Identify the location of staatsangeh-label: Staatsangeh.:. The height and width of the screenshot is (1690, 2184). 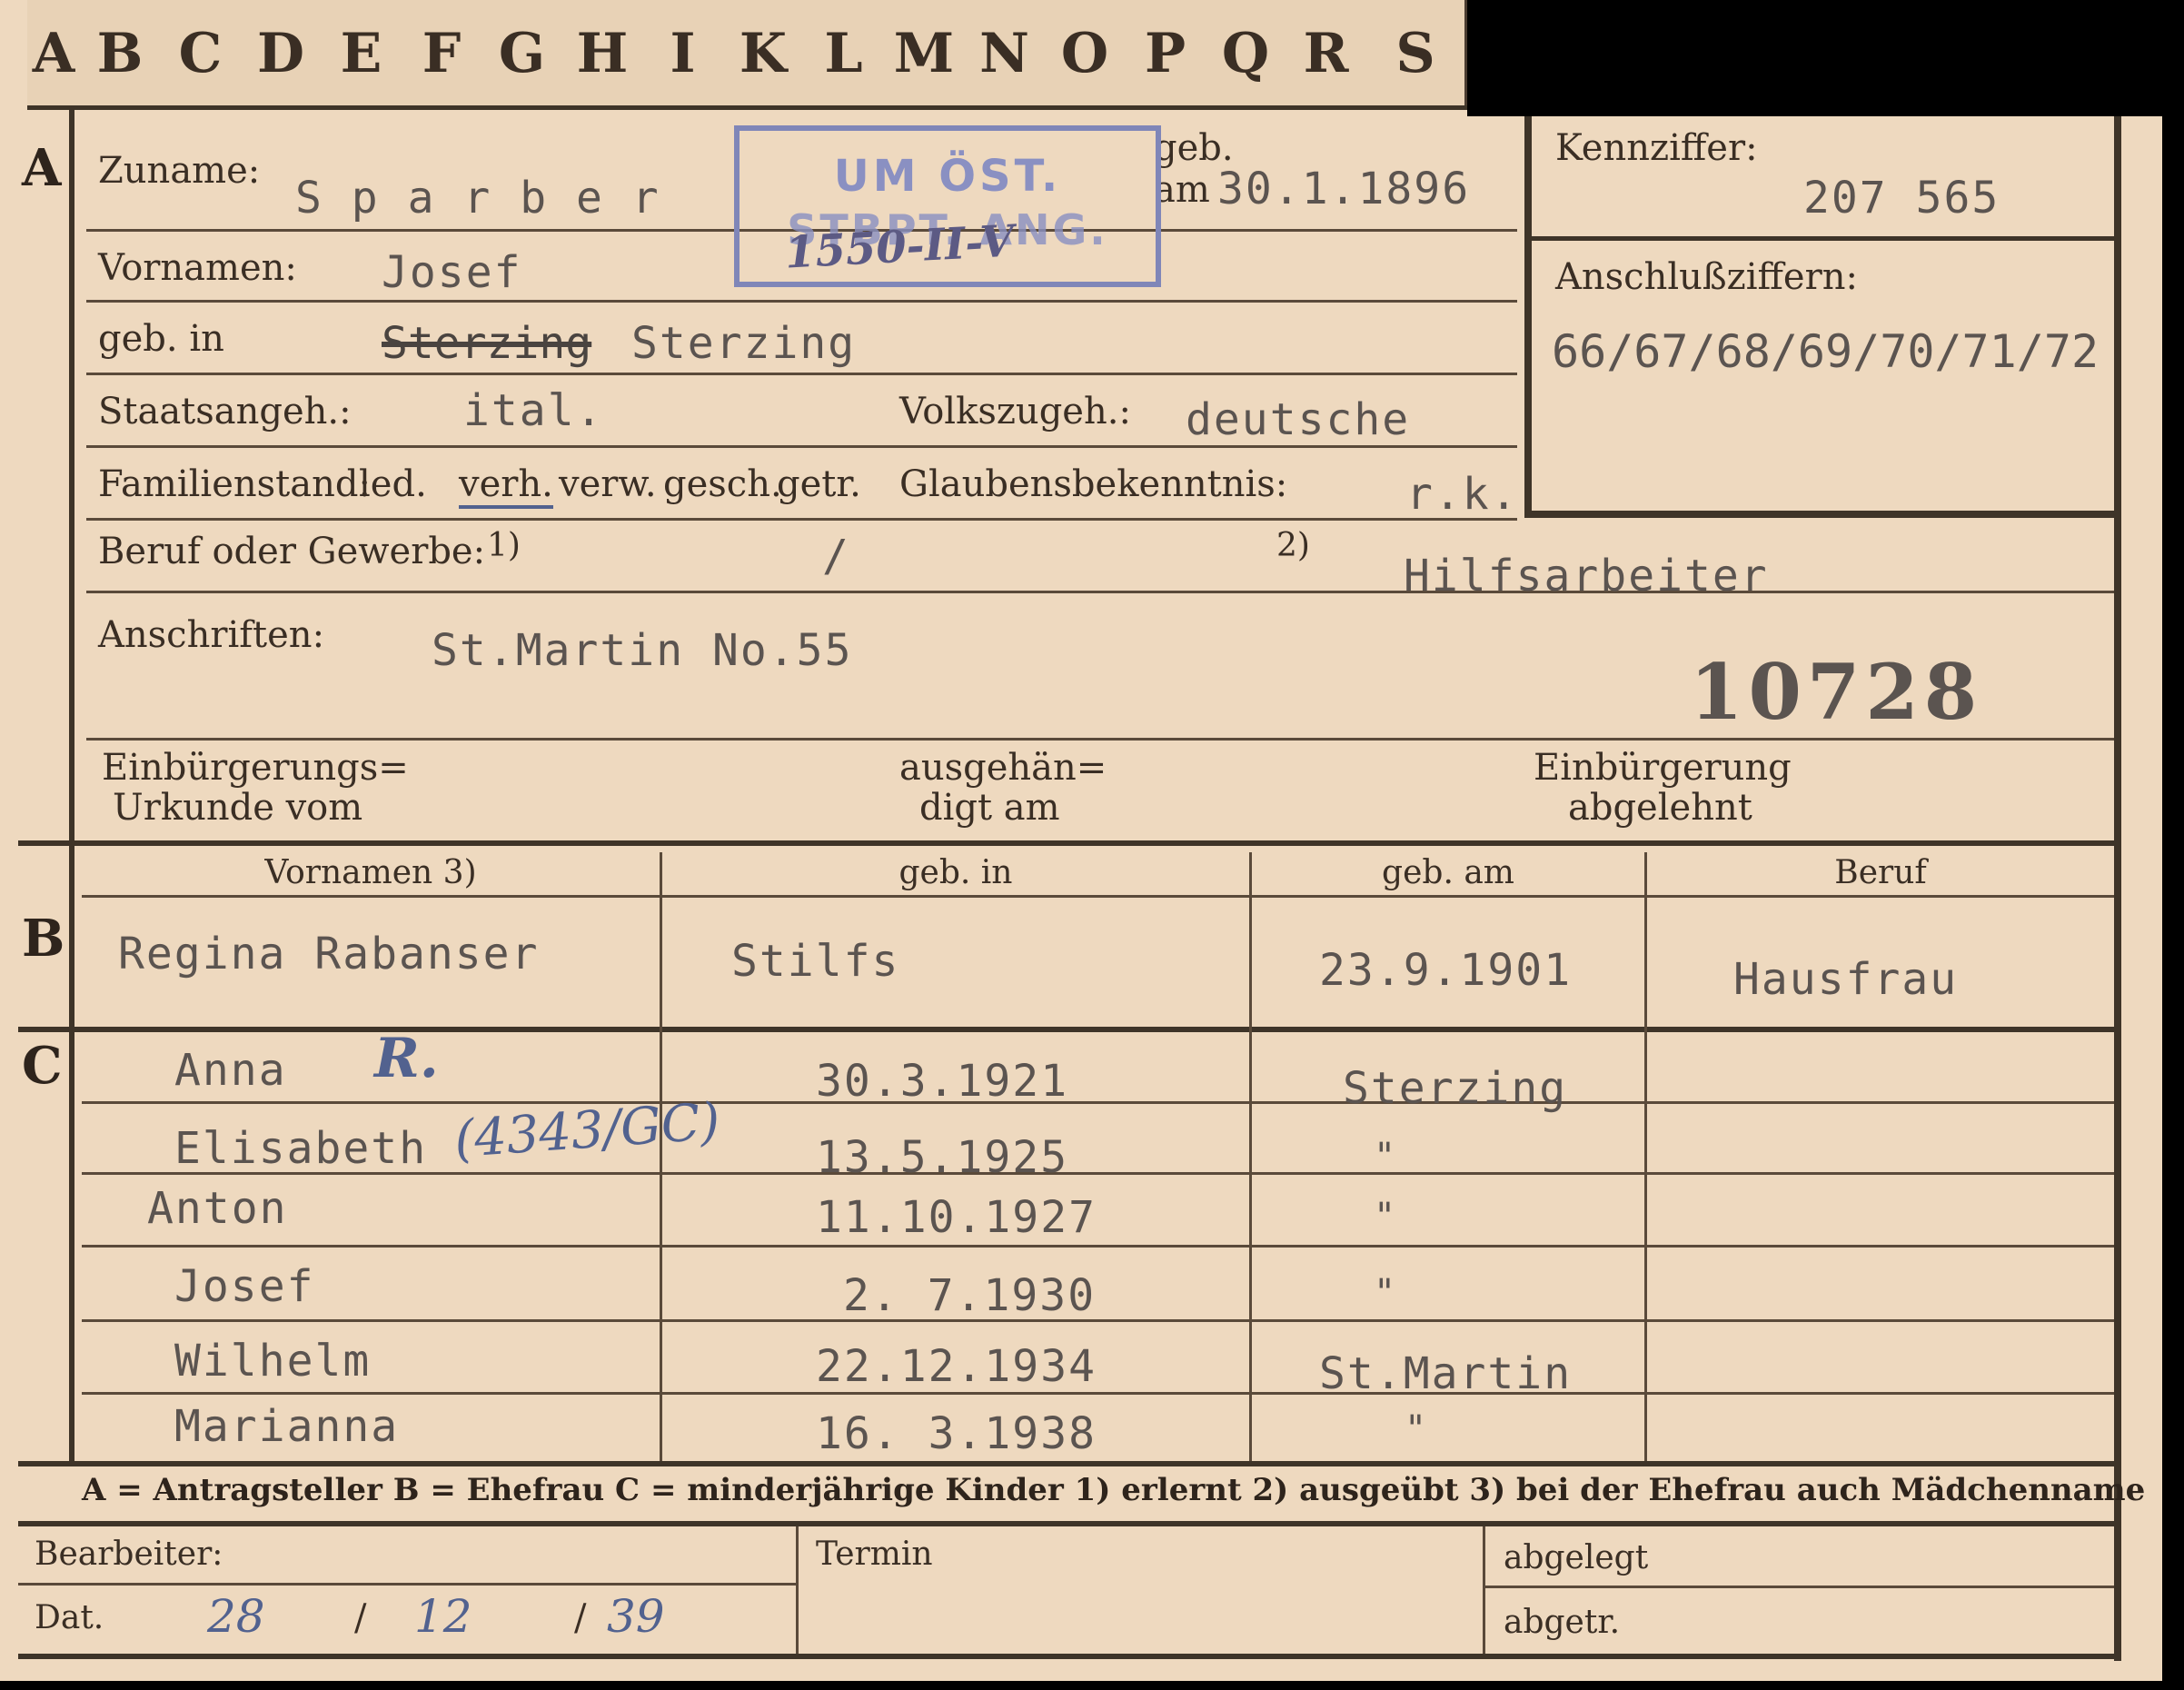
(225, 411).